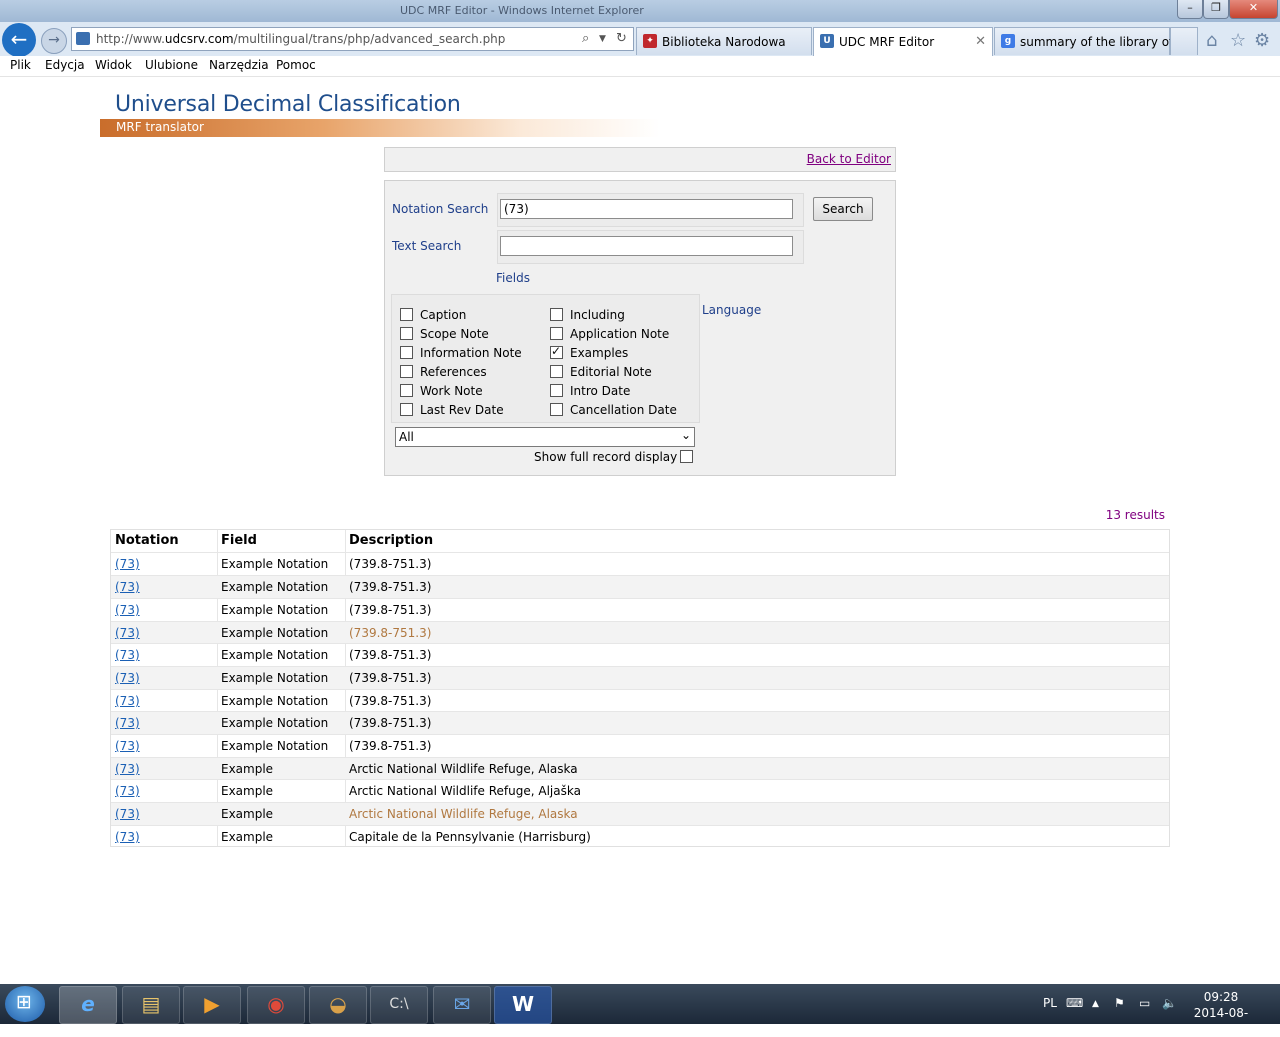 The image size is (1280, 1037). Describe the element at coordinates (247, 769) in the screenshot. I see `field-cell: Example` at that location.